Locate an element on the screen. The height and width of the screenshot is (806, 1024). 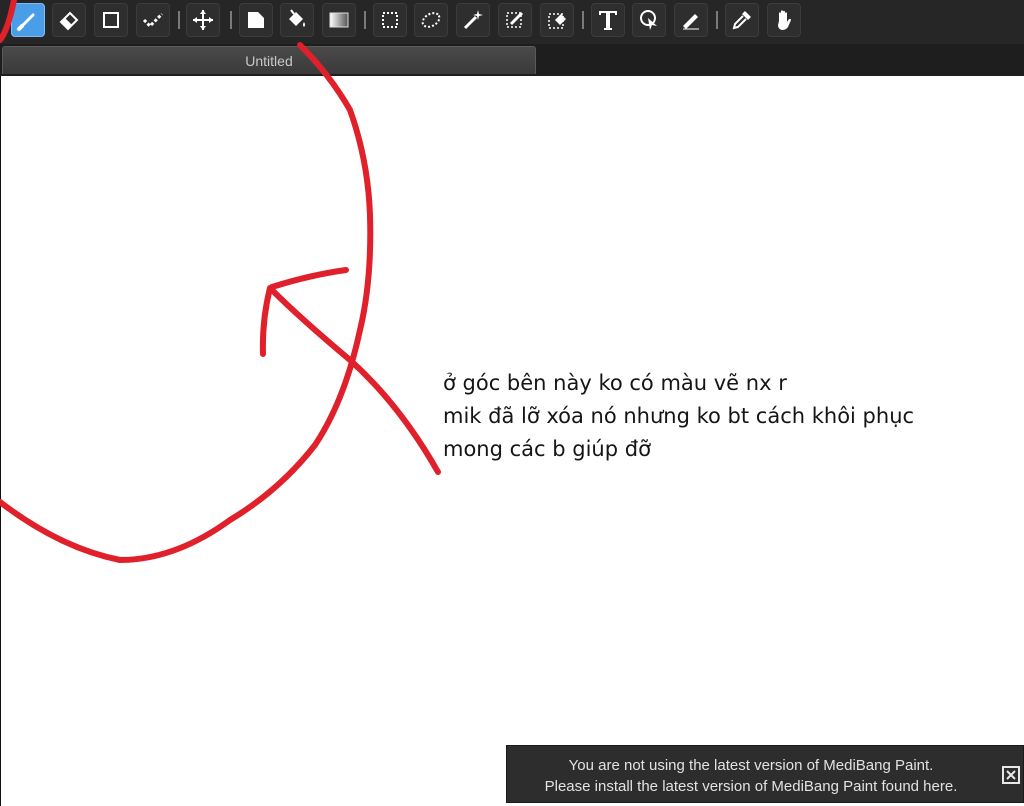
move-tool-button is located at coordinates (203, 20).